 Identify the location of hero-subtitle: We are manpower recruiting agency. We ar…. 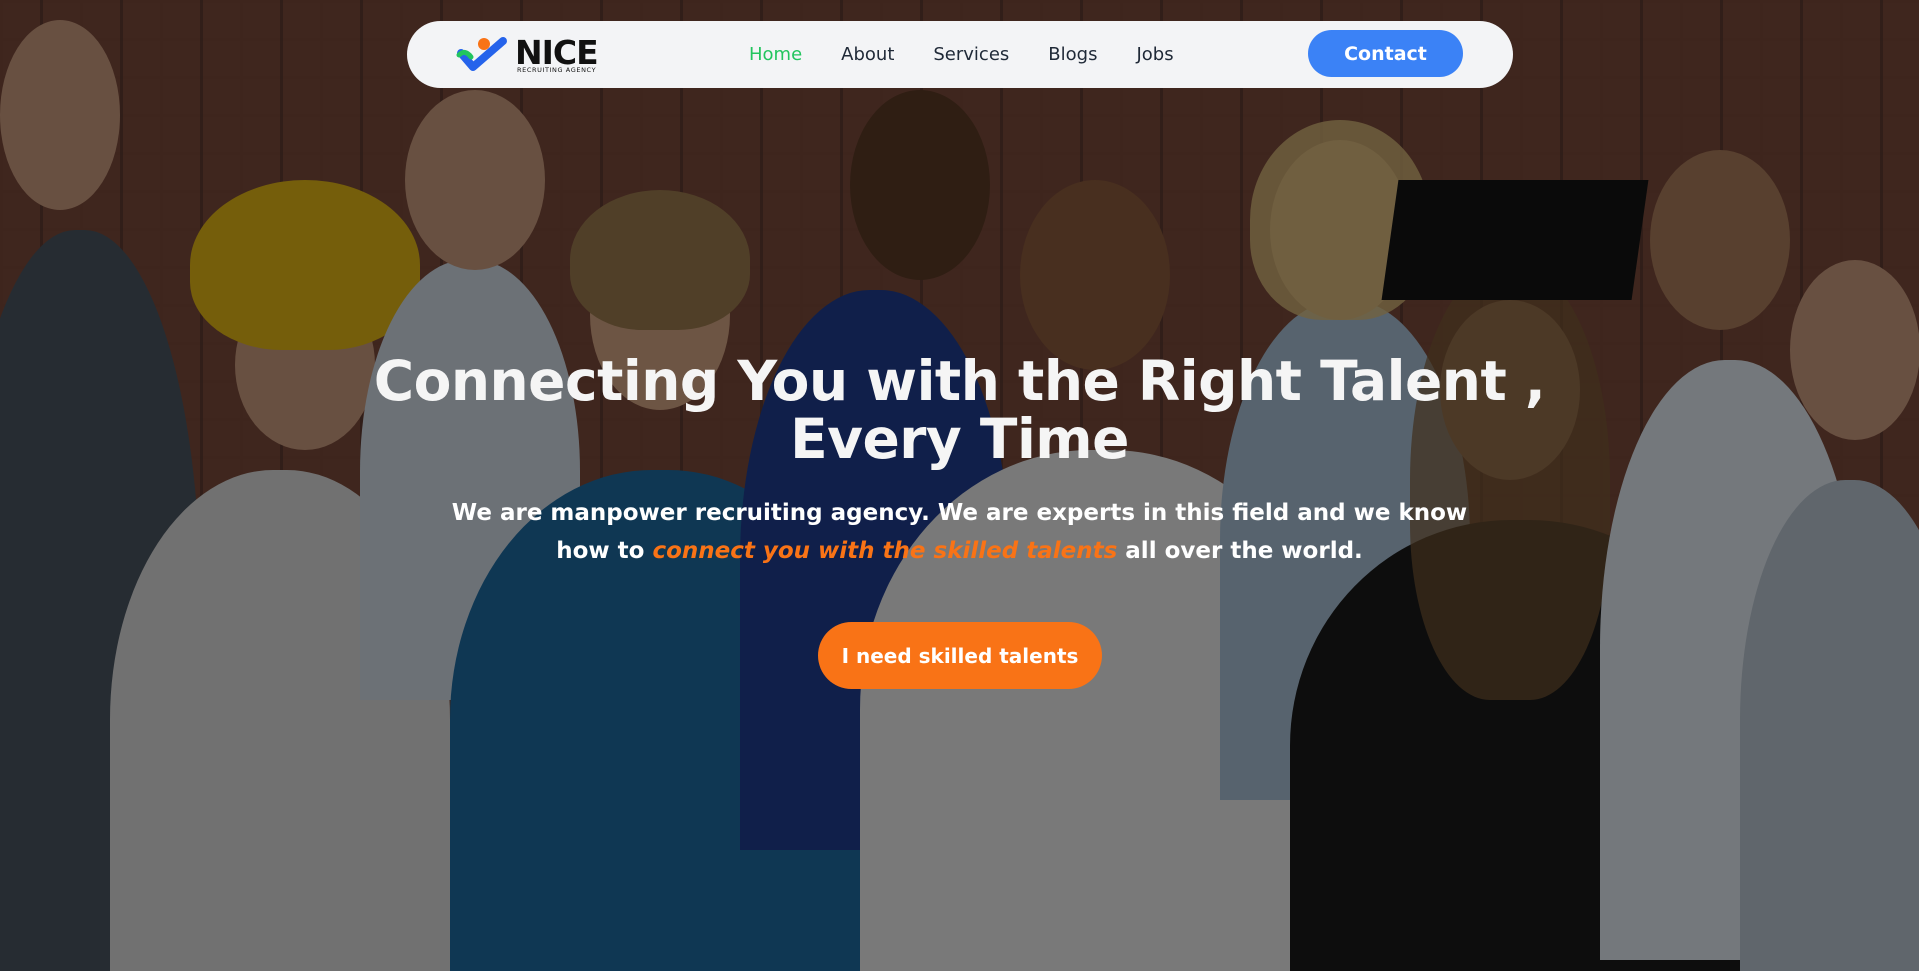
(959, 532).